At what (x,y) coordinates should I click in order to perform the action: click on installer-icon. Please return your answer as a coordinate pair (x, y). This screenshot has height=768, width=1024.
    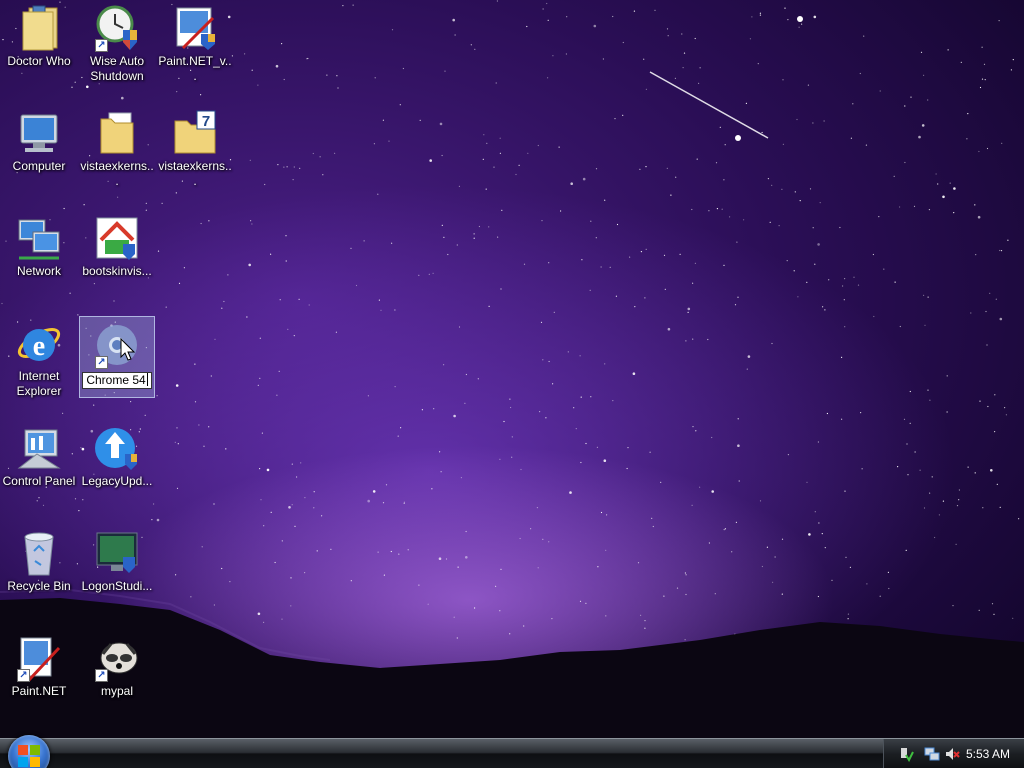
    Looking at the image, I should click on (195, 28).